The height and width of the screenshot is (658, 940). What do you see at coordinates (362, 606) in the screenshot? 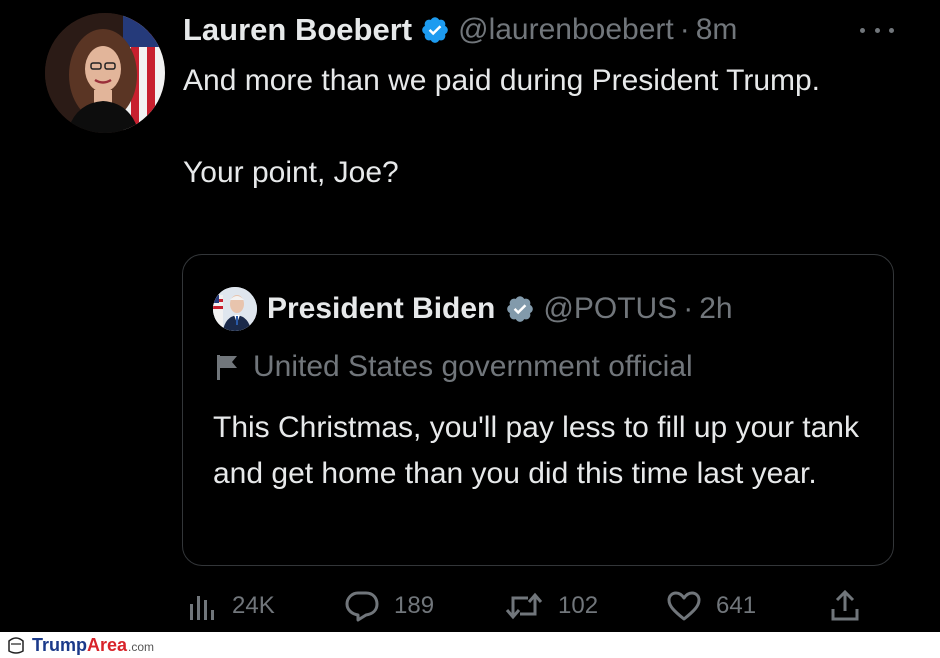
I see `reply-icon` at bounding box center [362, 606].